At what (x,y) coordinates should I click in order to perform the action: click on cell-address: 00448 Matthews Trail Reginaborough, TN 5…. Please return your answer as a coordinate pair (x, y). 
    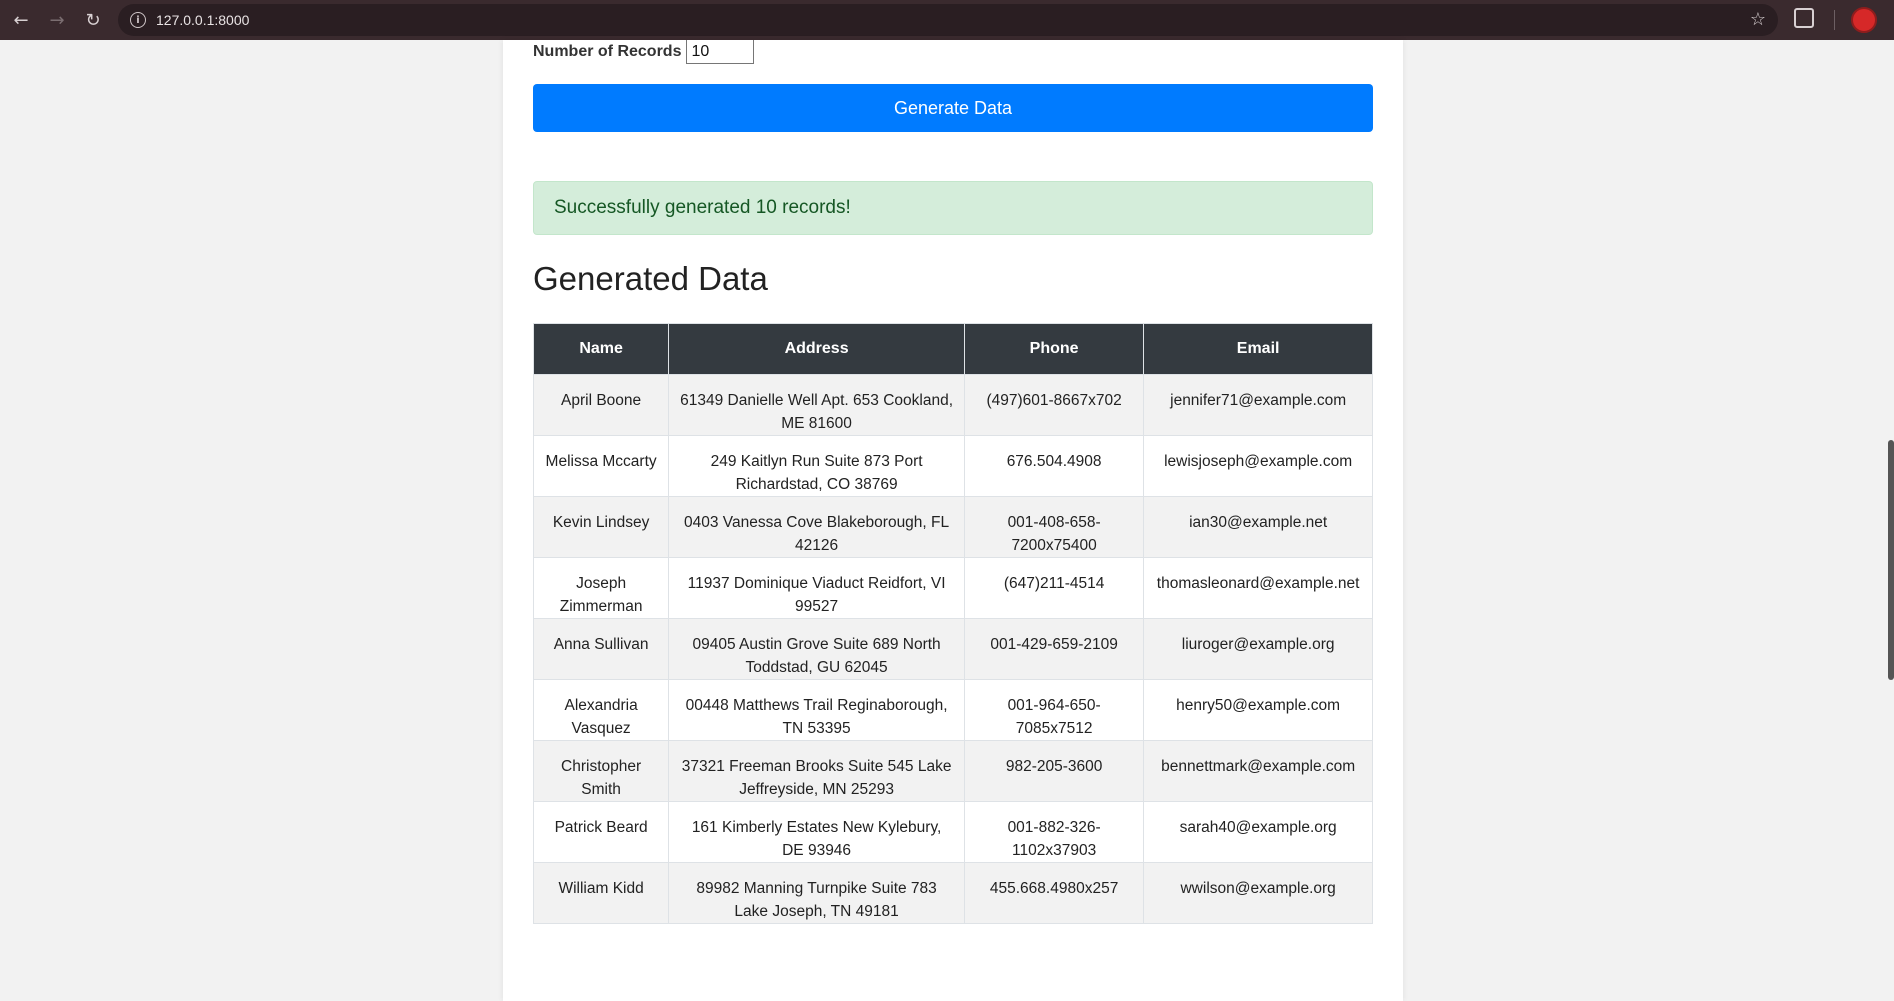
    Looking at the image, I should click on (816, 710).